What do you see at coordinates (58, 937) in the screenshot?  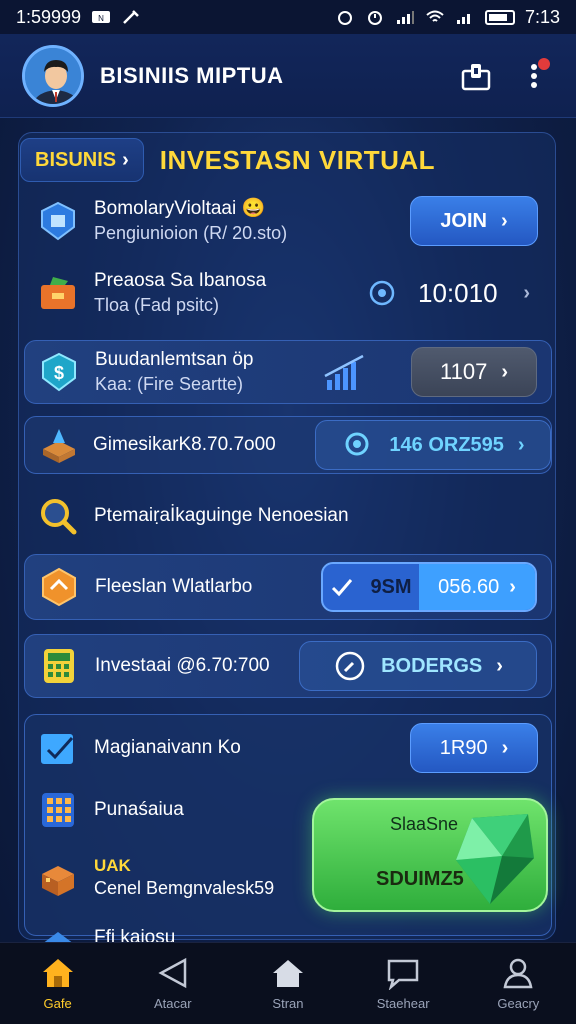 I see `diamond-icon` at bounding box center [58, 937].